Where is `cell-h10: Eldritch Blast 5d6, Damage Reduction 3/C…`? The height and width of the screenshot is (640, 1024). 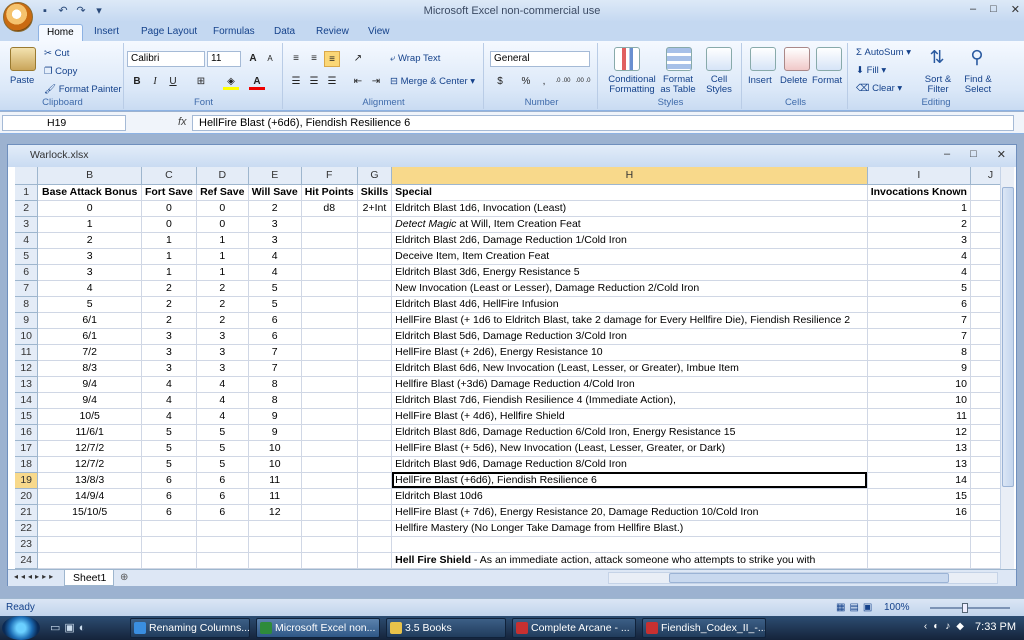
cell-h10: Eldritch Blast 5d6, Damage Reduction 3/C… is located at coordinates (629, 336).